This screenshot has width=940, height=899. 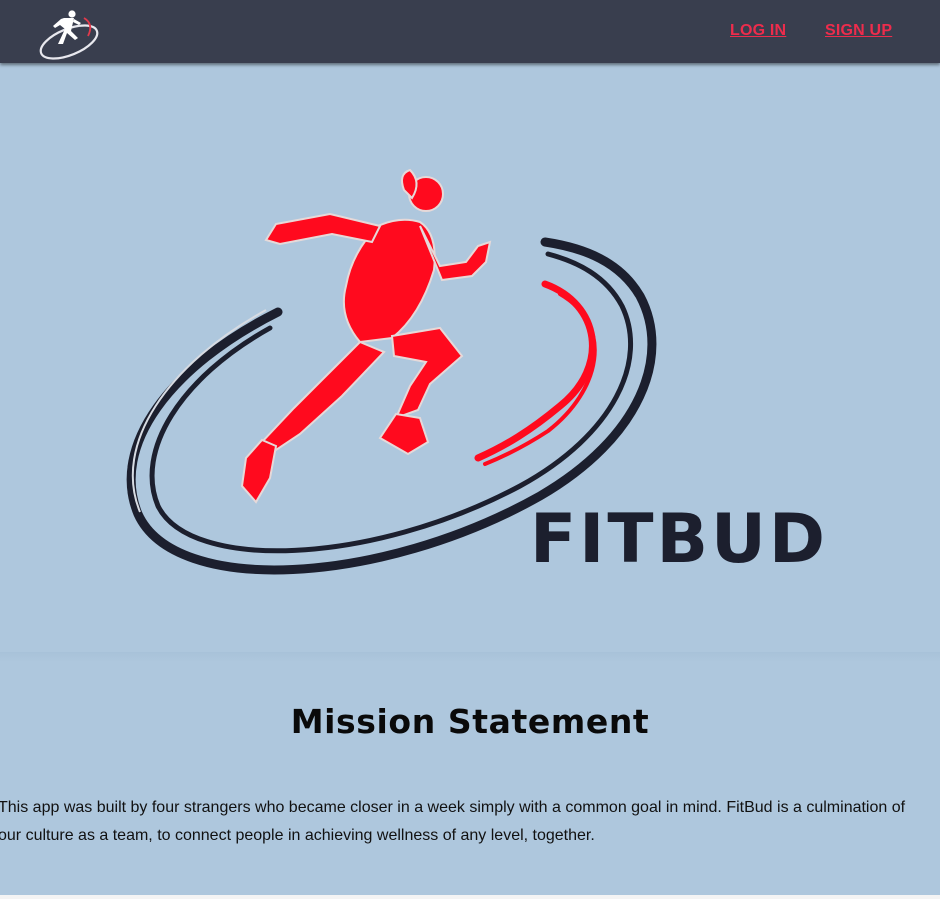 What do you see at coordinates (470, 31) in the screenshot?
I see `top-navbar: LOG IN SIGN UP` at bounding box center [470, 31].